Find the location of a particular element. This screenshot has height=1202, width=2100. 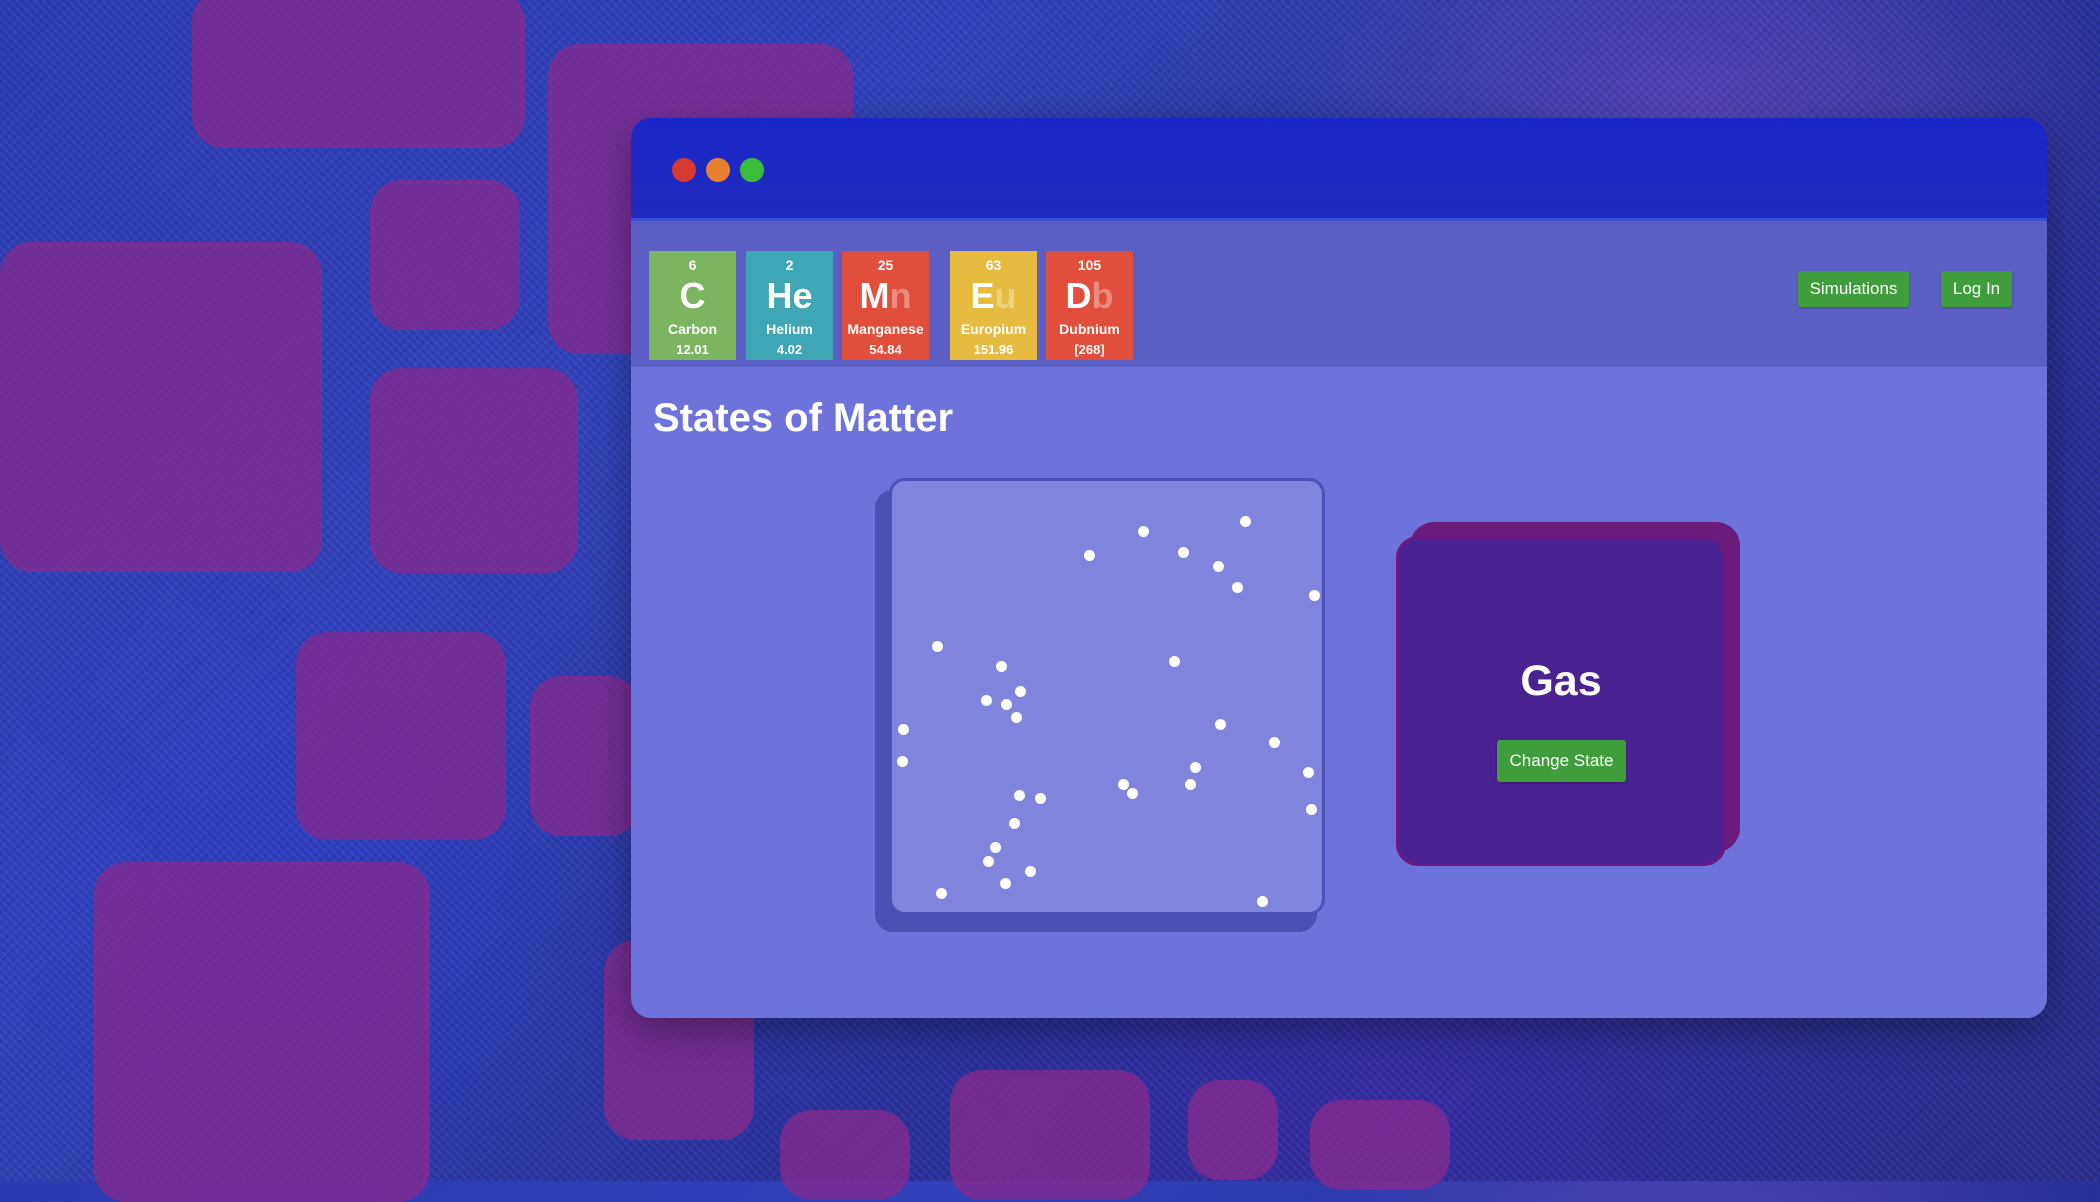

element-tile-dubnium: 105 Db Dubnium [268] is located at coordinates (1089, 305).